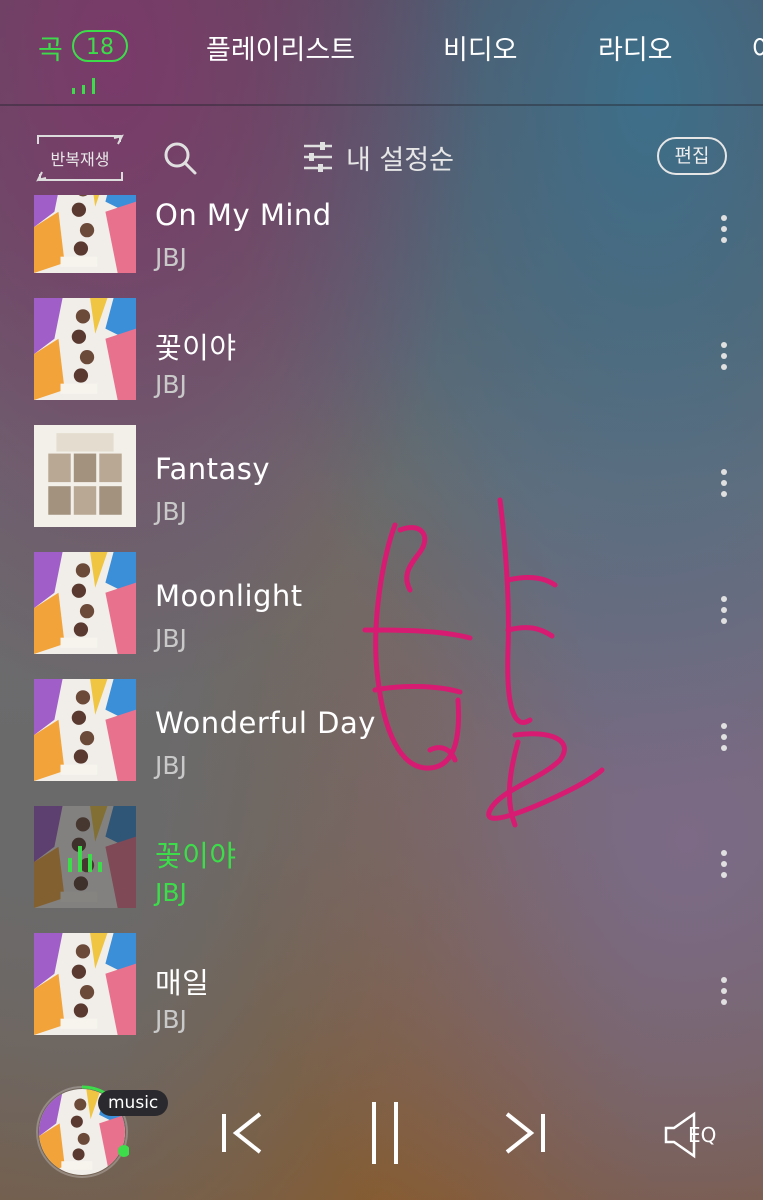  What do you see at coordinates (180, 158) in the screenshot?
I see `search-icon` at bounding box center [180, 158].